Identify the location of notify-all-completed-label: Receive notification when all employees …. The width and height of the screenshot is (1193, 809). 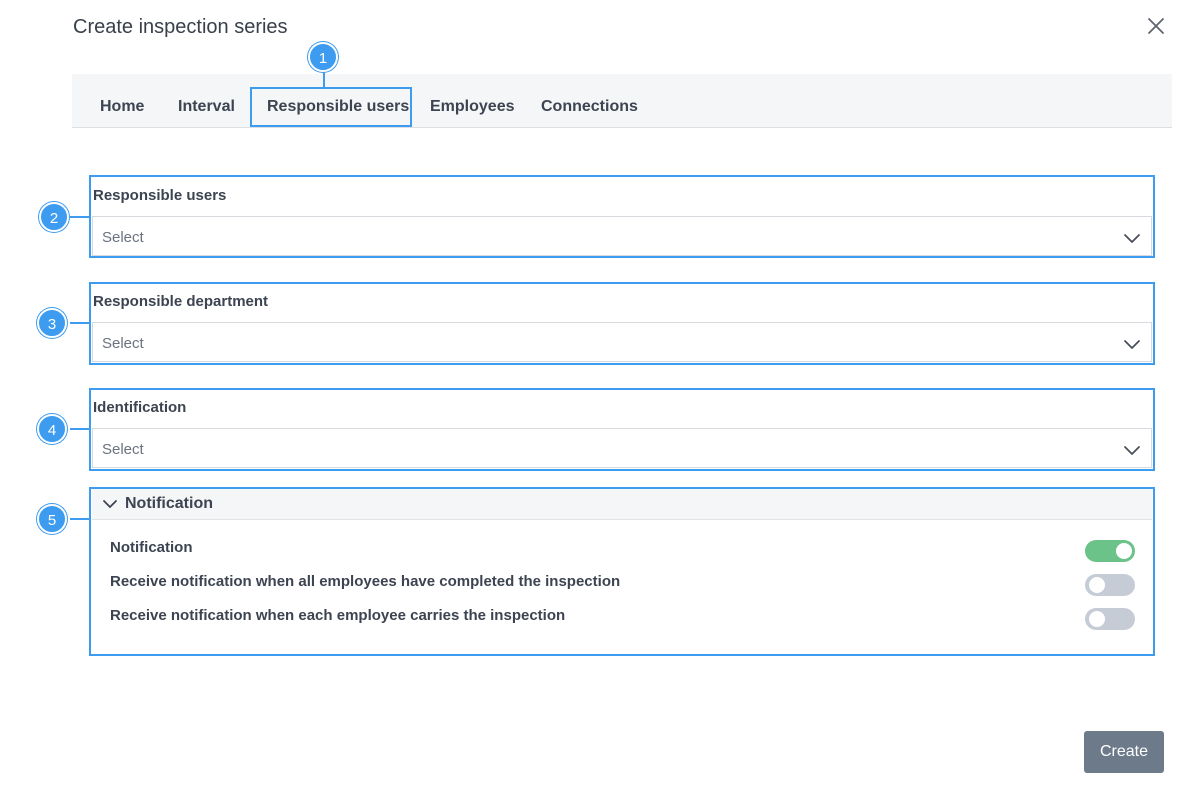
(365, 581).